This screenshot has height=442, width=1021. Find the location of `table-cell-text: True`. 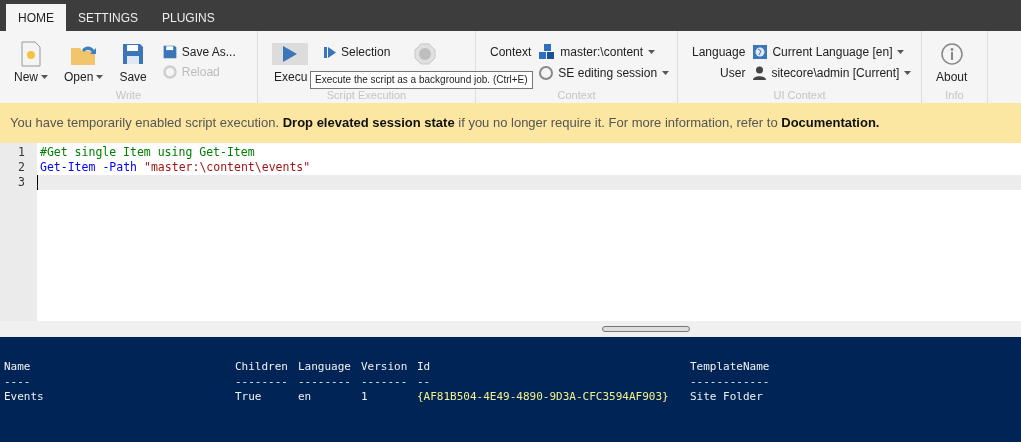

table-cell-text: True is located at coordinates (249, 396).